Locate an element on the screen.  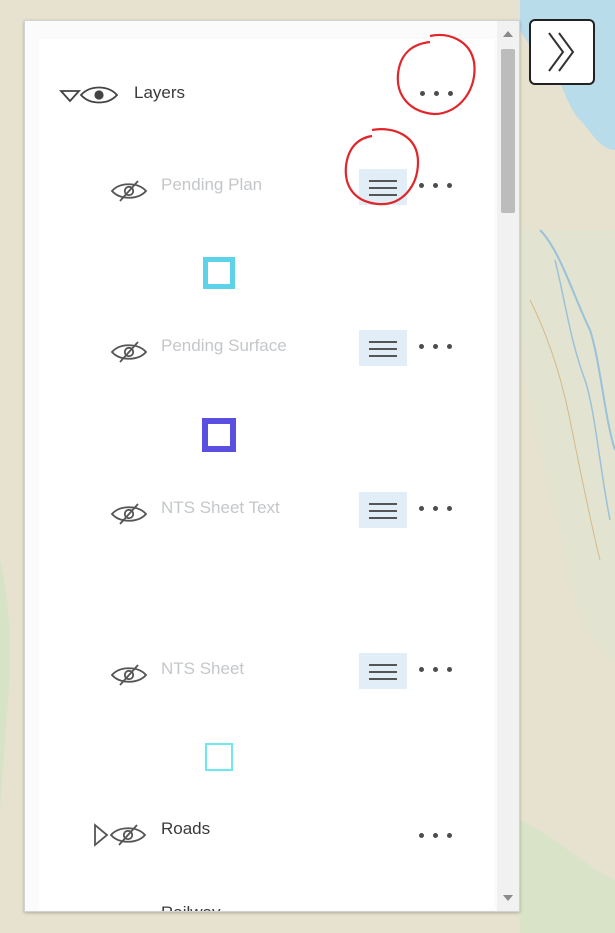
scroll-down-arrow-icon is located at coordinates (508, 898).